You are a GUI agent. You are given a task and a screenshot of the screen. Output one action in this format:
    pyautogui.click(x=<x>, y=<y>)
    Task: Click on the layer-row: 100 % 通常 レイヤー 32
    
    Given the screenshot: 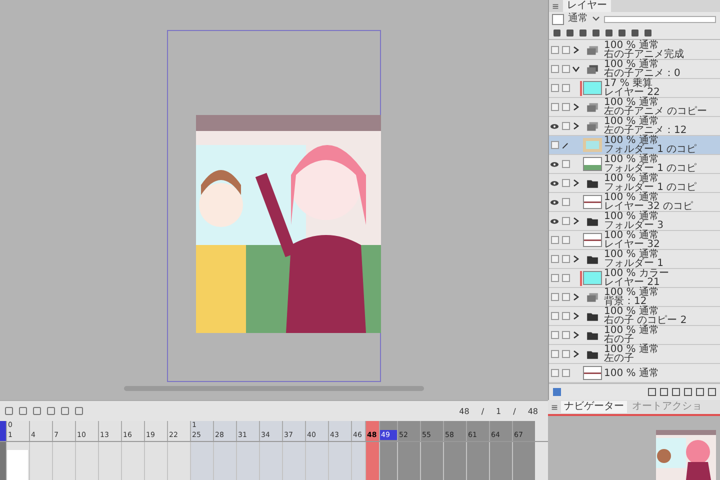 What is the action you would take?
    pyautogui.click(x=634, y=240)
    